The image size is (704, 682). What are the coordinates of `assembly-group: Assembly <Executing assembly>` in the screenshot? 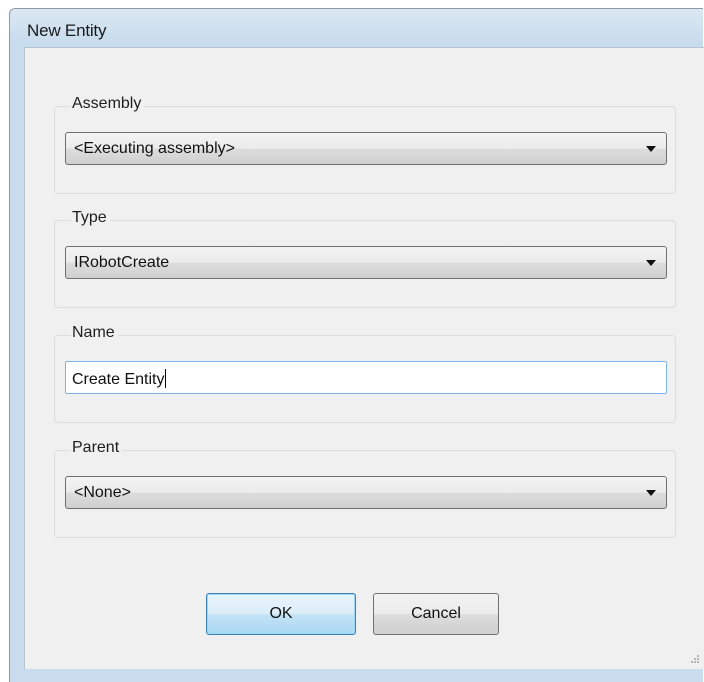 It's located at (365, 144).